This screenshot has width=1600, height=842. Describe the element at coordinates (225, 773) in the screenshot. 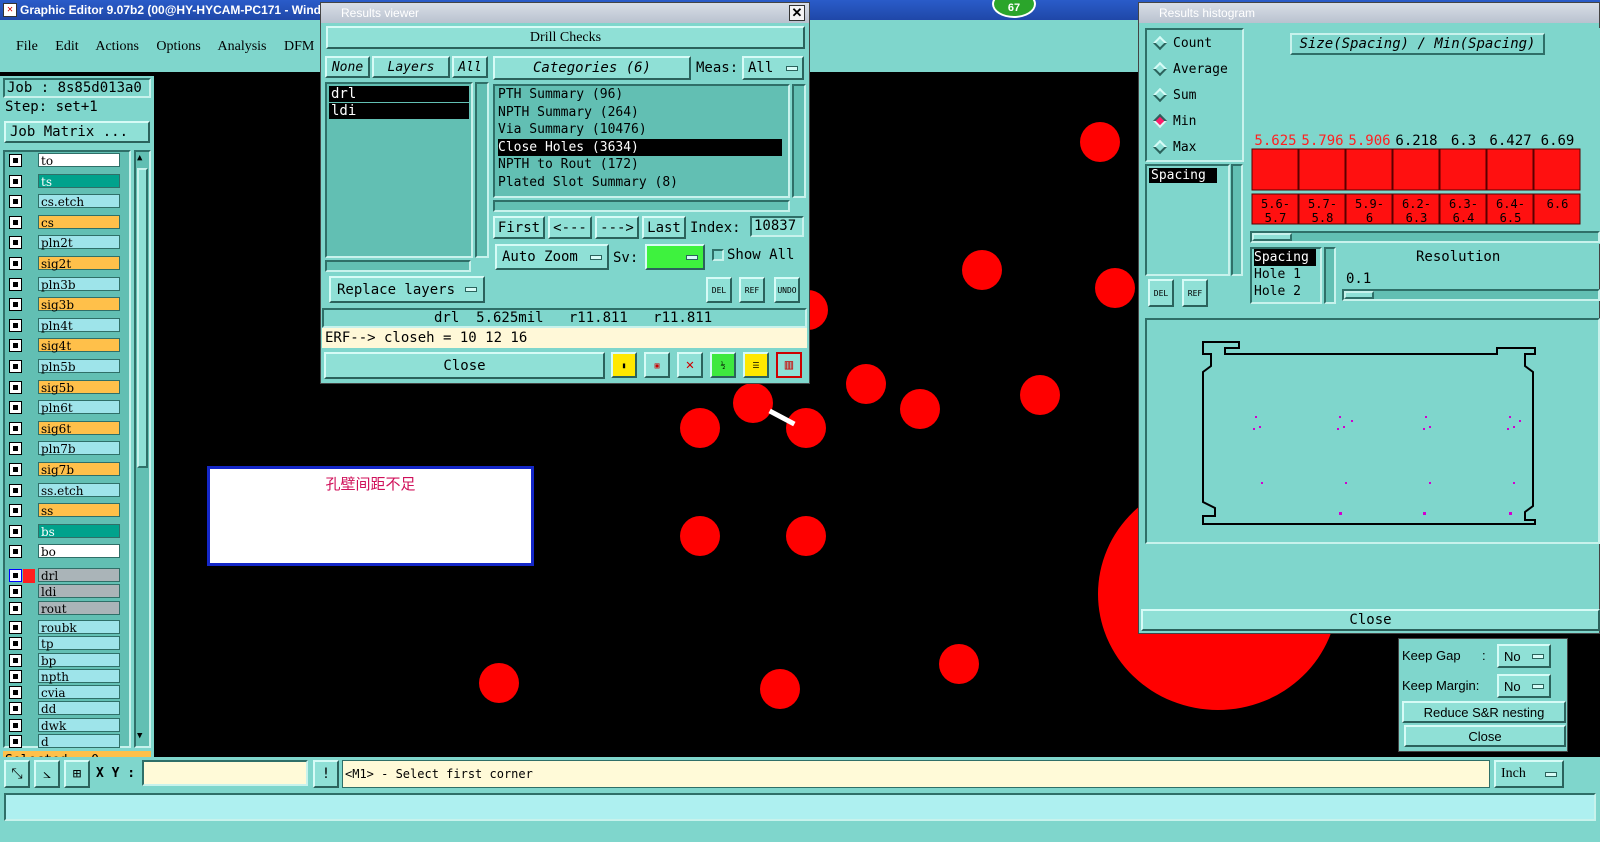

I see `xy-input` at that location.